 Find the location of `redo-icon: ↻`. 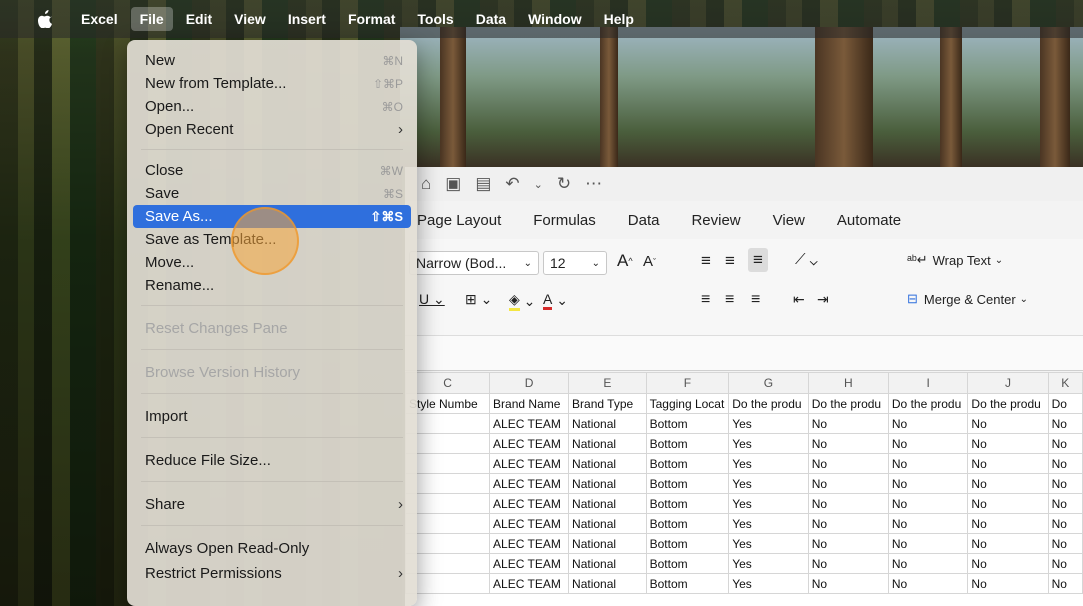

redo-icon: ↻ is located at coordinates (564, 184).